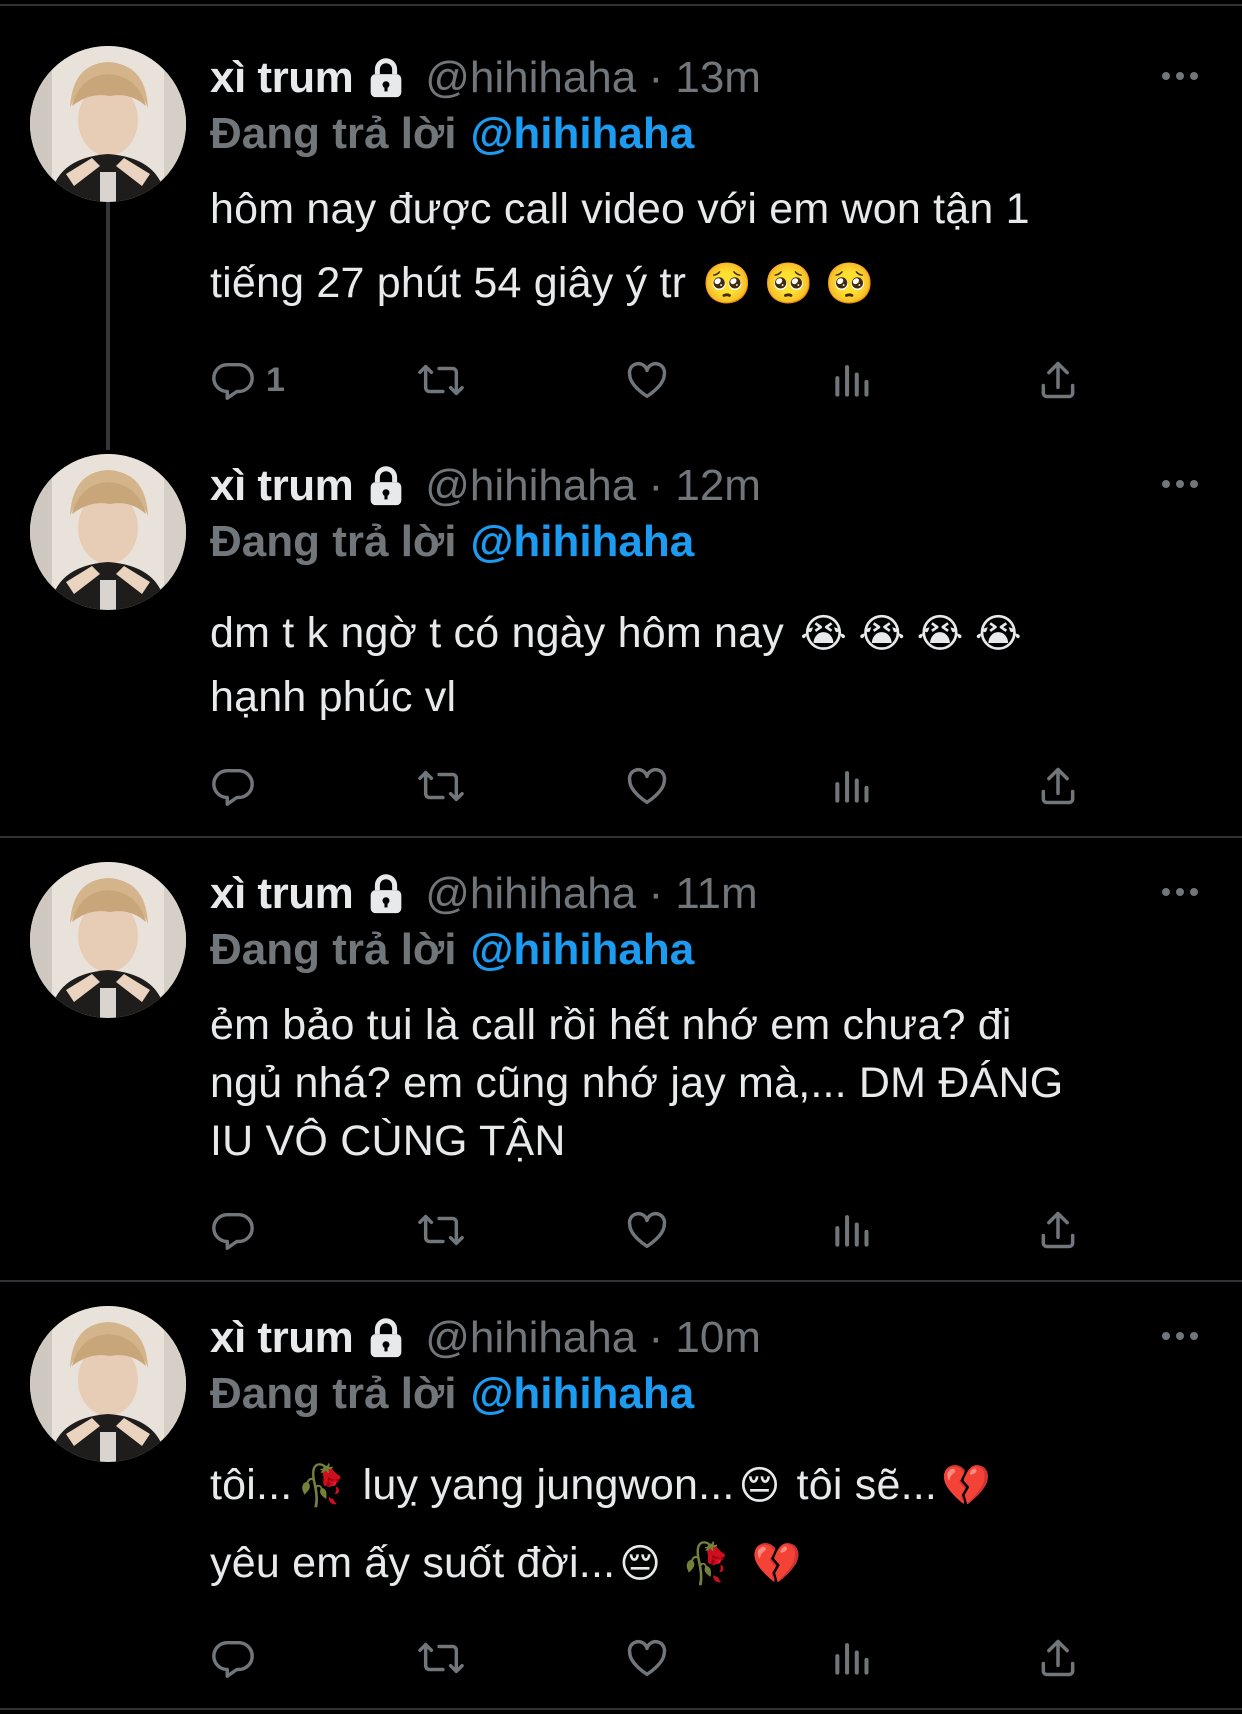  Describe the element at coordinates (620, 209) in the screenshot. I see `text-line: hôm nay được call video với em won tận 1` at that location.